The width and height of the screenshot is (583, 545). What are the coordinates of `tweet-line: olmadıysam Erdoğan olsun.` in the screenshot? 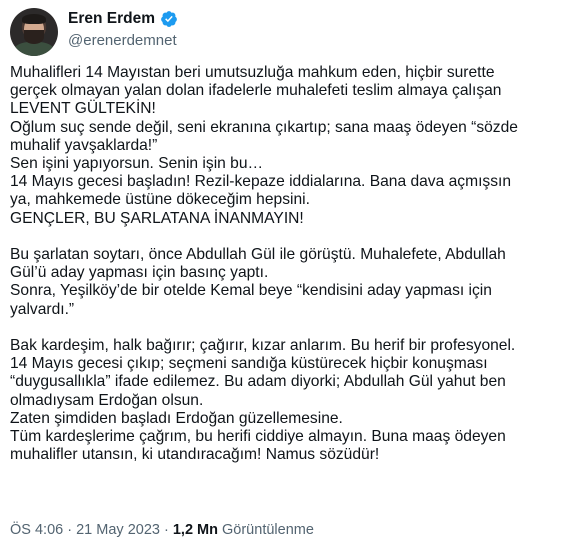 It's located at (107, 400).